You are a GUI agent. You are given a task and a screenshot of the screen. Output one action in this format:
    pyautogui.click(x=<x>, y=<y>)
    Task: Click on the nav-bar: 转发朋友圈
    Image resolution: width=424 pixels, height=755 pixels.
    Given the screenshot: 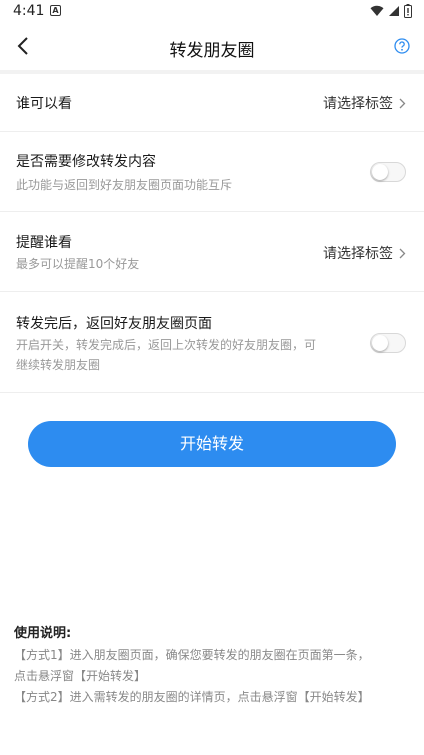 What is the action you would take?
    pyautogui.click(x=212, y=47)
    